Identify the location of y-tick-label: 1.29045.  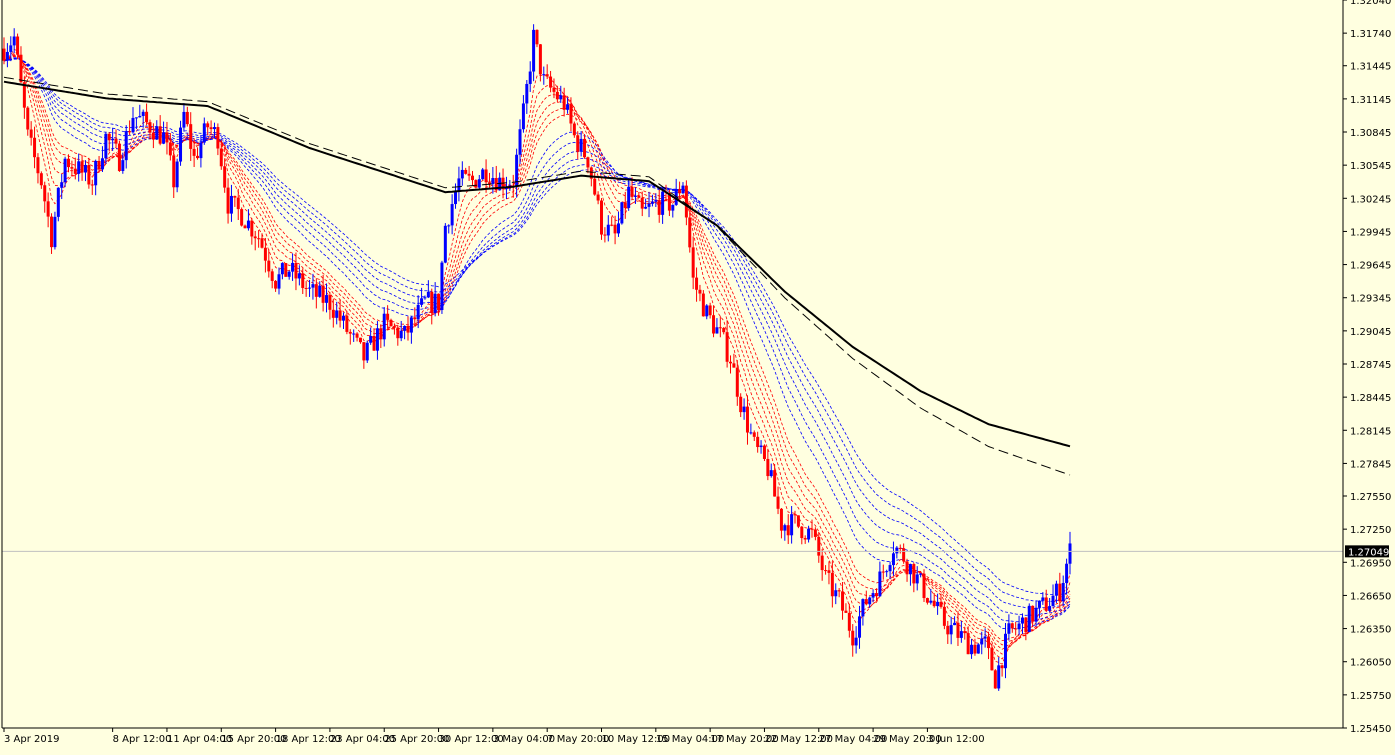
(1370, 332).